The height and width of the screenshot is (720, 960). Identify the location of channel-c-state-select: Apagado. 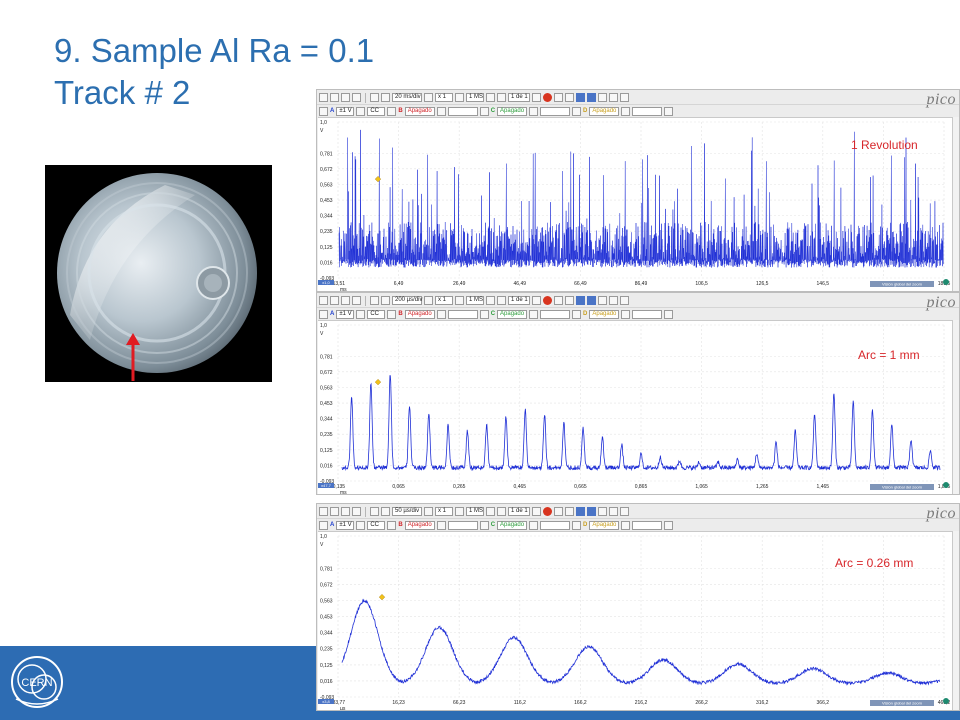
(512, 111).